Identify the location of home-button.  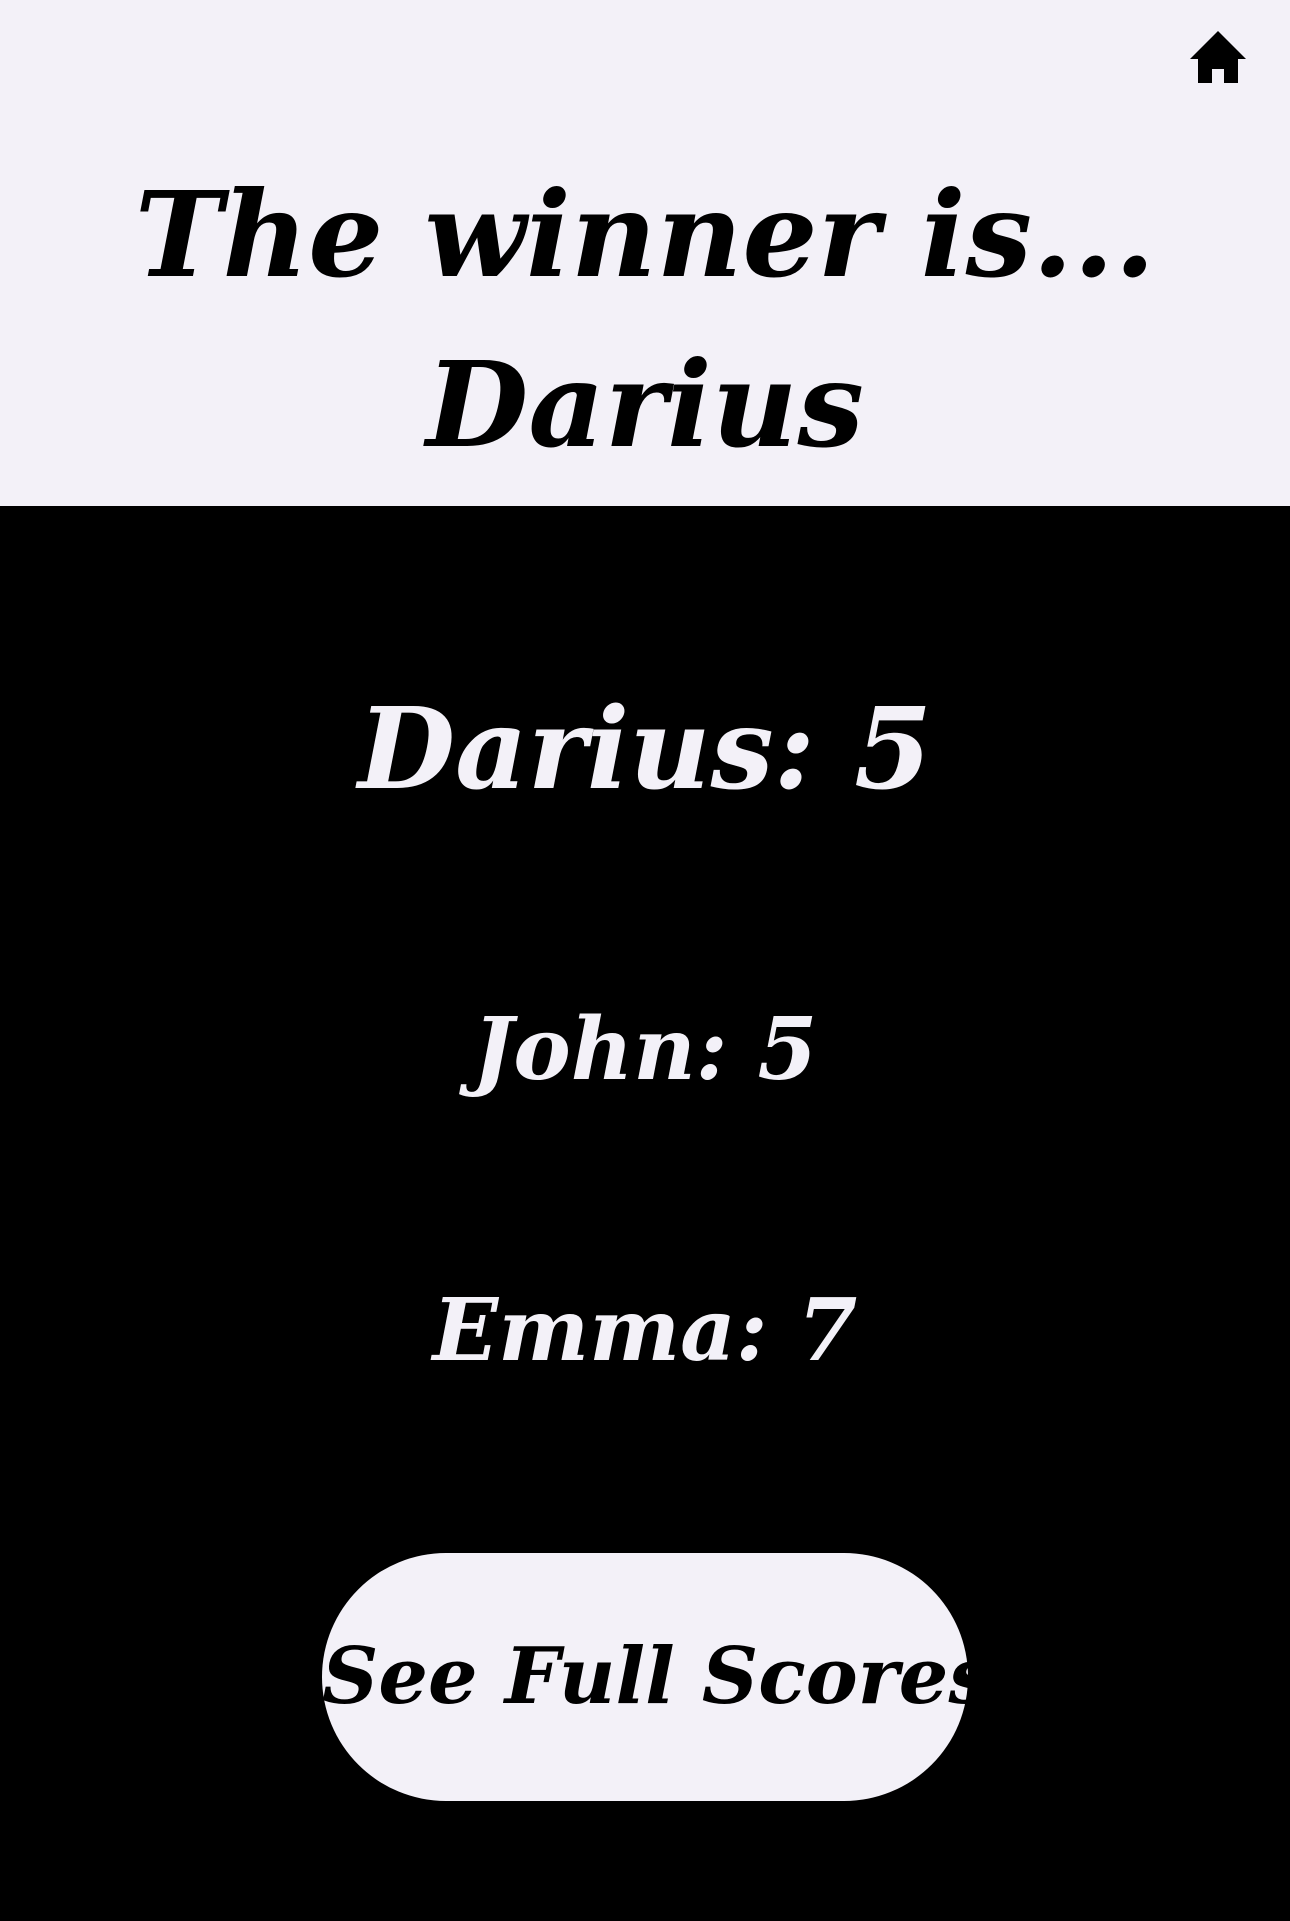
(1218, 57).